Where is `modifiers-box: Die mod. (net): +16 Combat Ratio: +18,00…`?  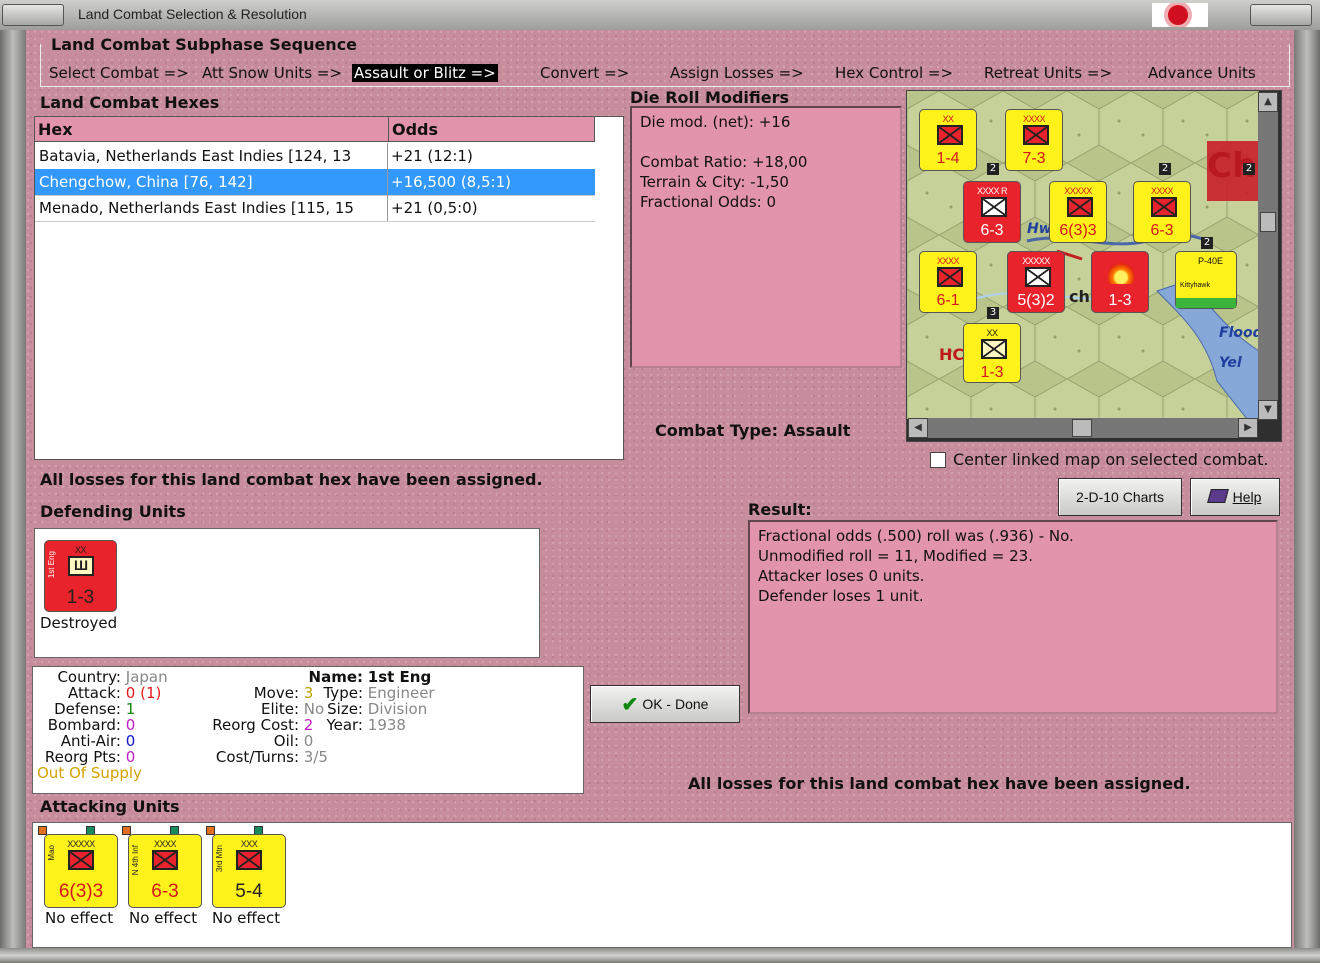 modifiers-box: Die mod. (net): +16 Combat Ratio: +18,00… is located at coordinates (766, 237).